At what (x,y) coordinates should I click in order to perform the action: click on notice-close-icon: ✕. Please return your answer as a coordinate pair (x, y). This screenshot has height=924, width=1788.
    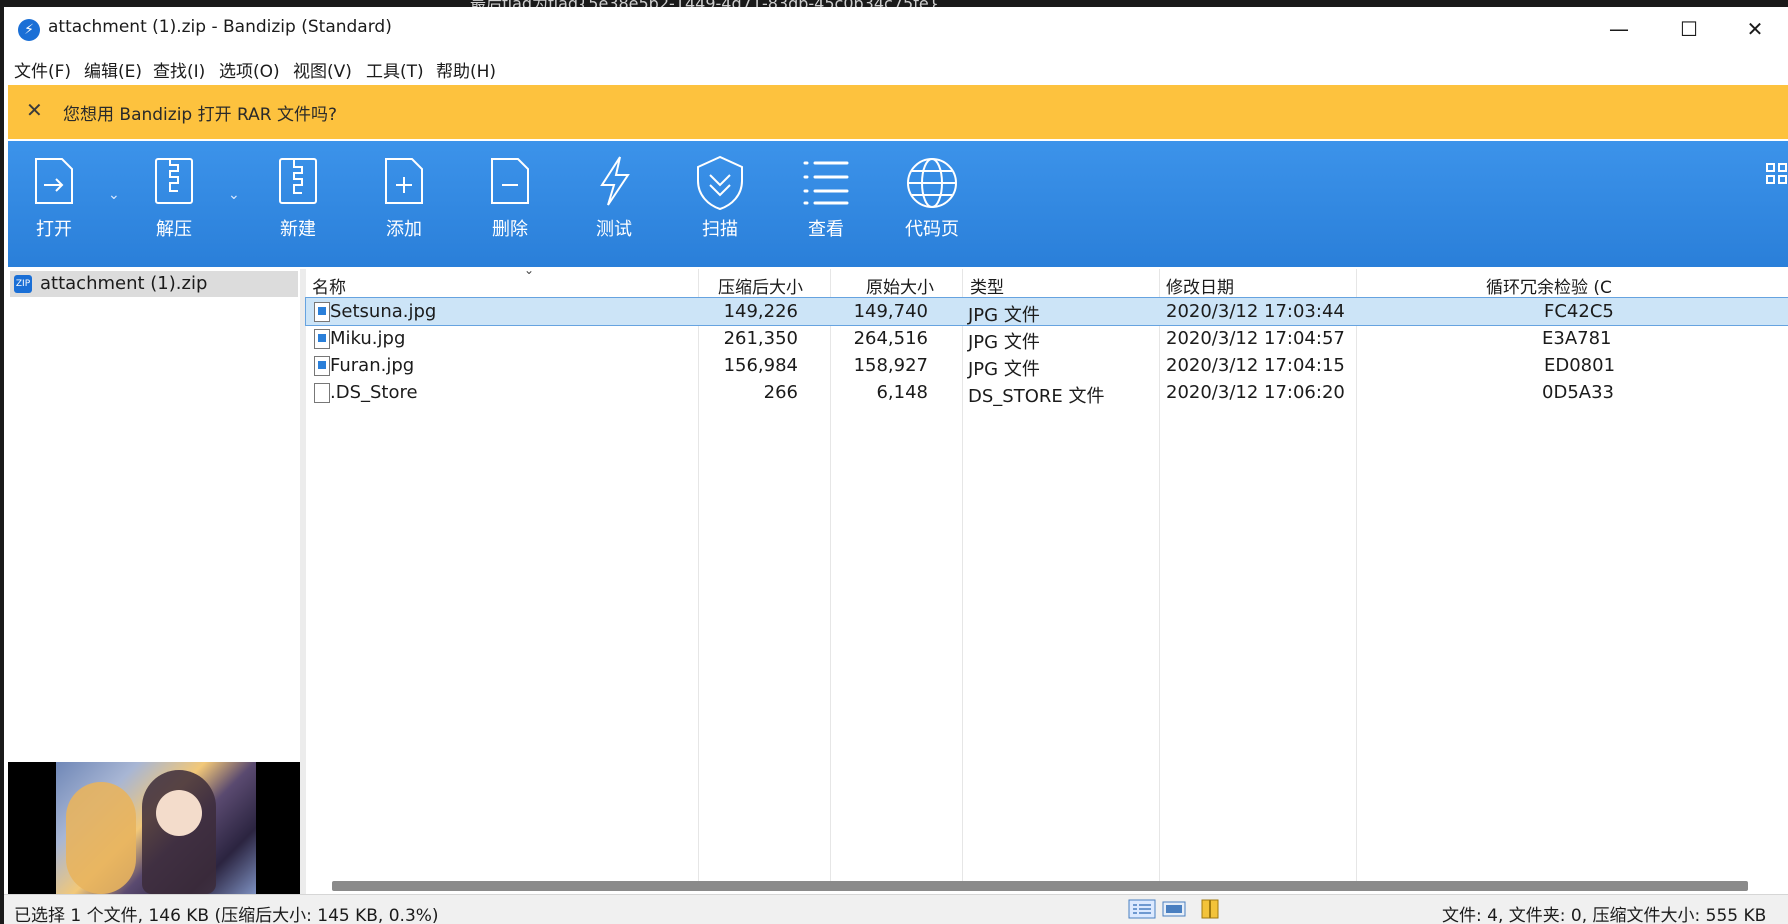
    Looking at the image, I should click on (34, 110).